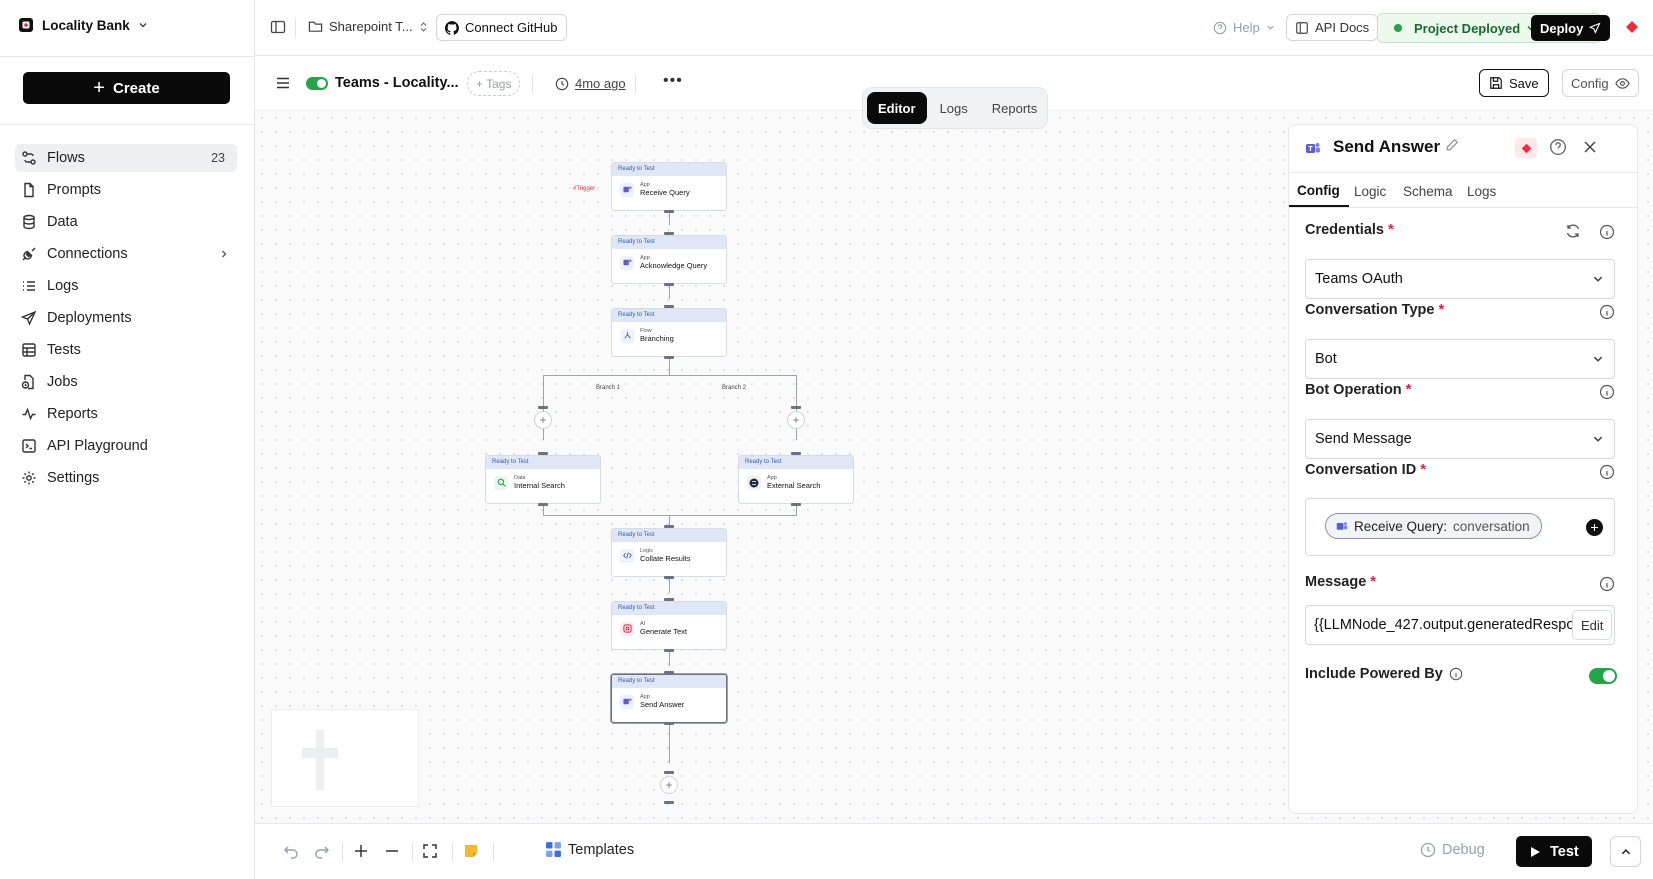 The width and height of the screenshot is (1653, 879). Describe the element at coordinates (278, 27) in the screenshot. I see `toggle-sidebar-button` at that location.